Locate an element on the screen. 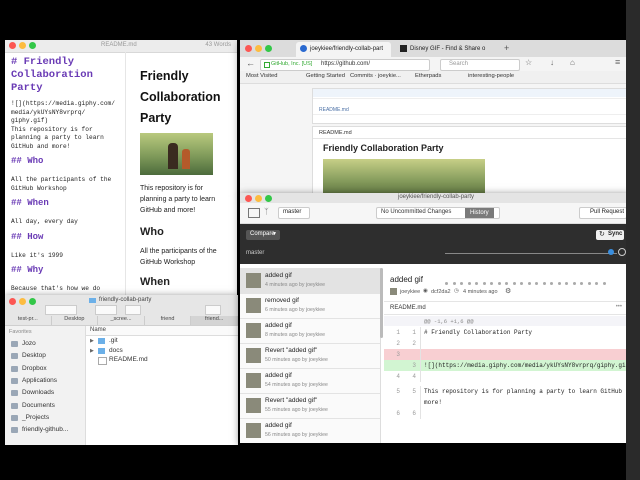 The image size is (640, 480). commit-sha: dcf2da2 is located at coordinates (441, 292).